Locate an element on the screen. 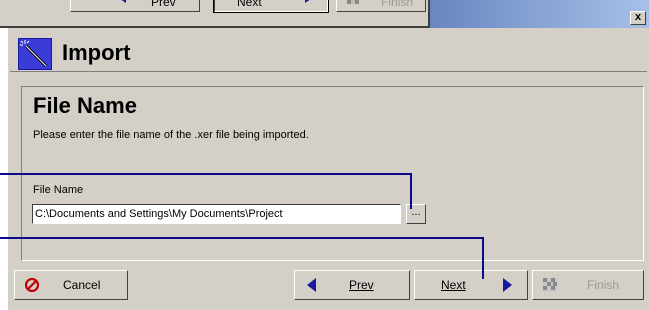 Image resolution: width=649 pixels, height=310 pixels. next-button: Next is located at coordinates (471, 285).